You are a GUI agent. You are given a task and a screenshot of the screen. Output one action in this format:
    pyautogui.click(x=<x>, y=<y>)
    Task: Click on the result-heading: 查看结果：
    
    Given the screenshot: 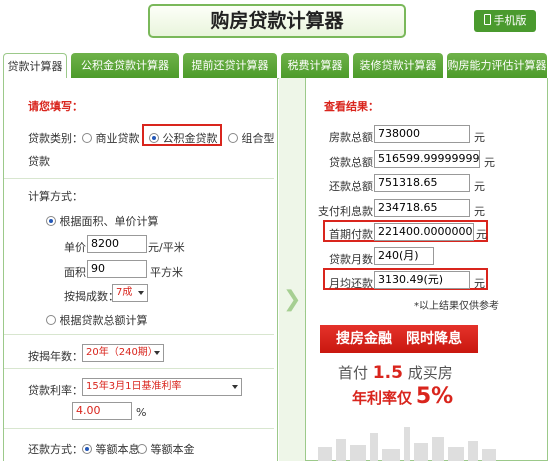 What is the action you would take?
    pyautogui.click(x=351, y=106)
    